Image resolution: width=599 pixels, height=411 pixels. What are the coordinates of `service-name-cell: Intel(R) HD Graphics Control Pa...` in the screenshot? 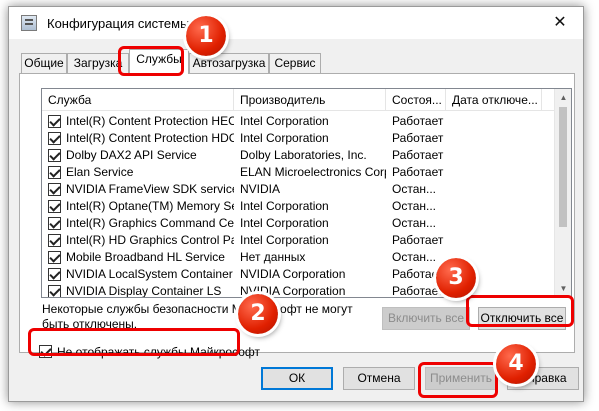 It's located at (150, 240).